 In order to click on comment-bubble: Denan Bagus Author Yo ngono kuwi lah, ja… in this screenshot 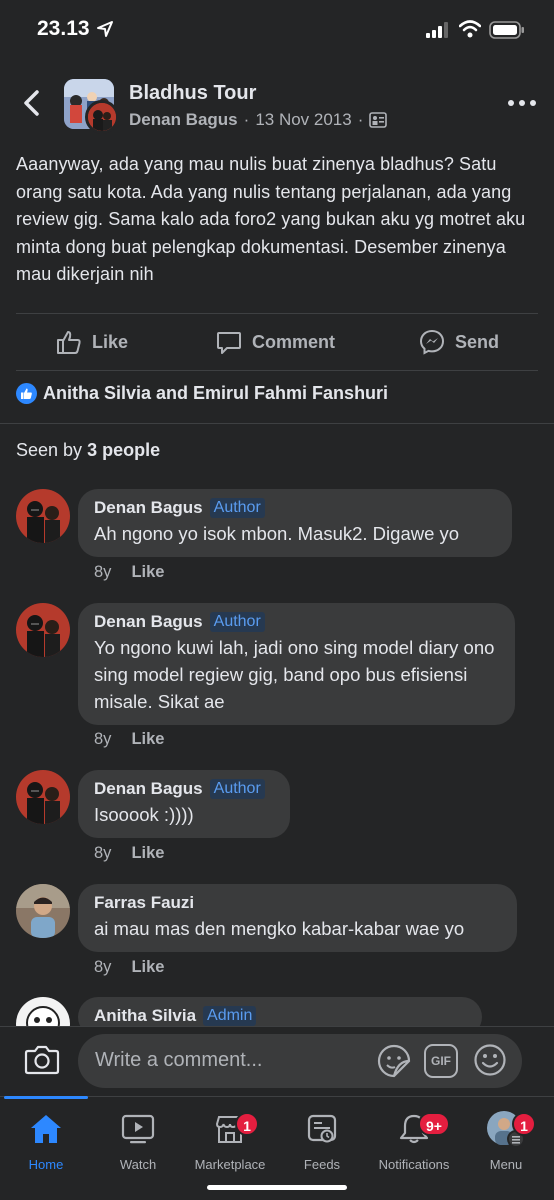, I will do `click(296, 664)`.